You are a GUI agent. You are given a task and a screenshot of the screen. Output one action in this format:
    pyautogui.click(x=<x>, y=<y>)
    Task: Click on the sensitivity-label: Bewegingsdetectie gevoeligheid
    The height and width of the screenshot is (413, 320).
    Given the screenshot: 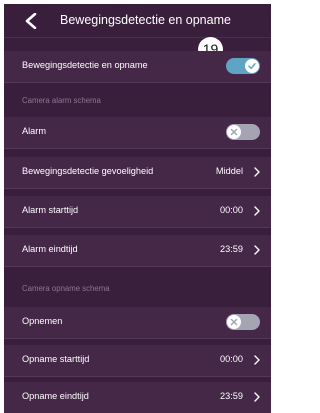 What is the action you would take?
    pyautogui.click(x=88, y=171)
    